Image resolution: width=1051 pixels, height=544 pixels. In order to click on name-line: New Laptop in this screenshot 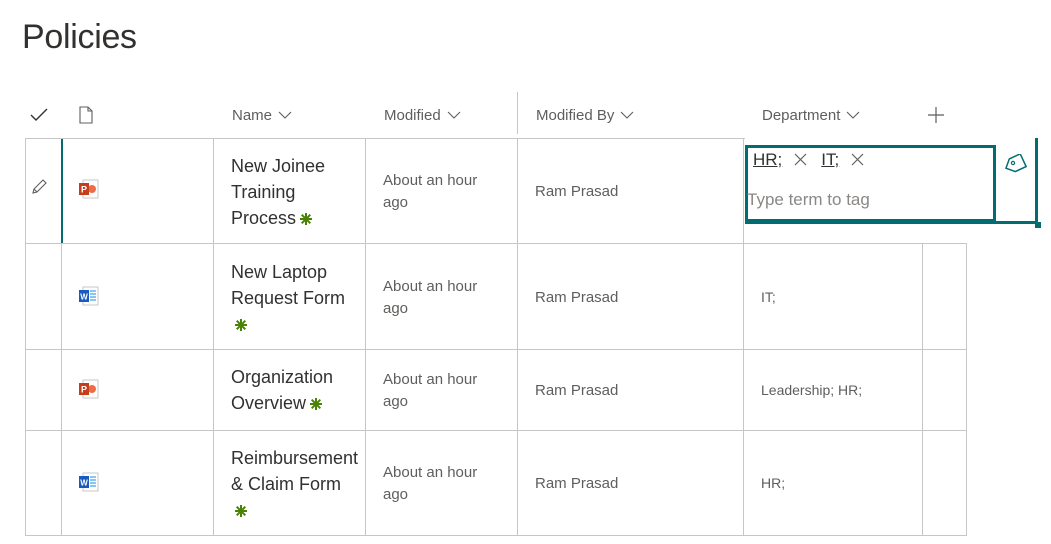, I will do `click(279, 272)`.